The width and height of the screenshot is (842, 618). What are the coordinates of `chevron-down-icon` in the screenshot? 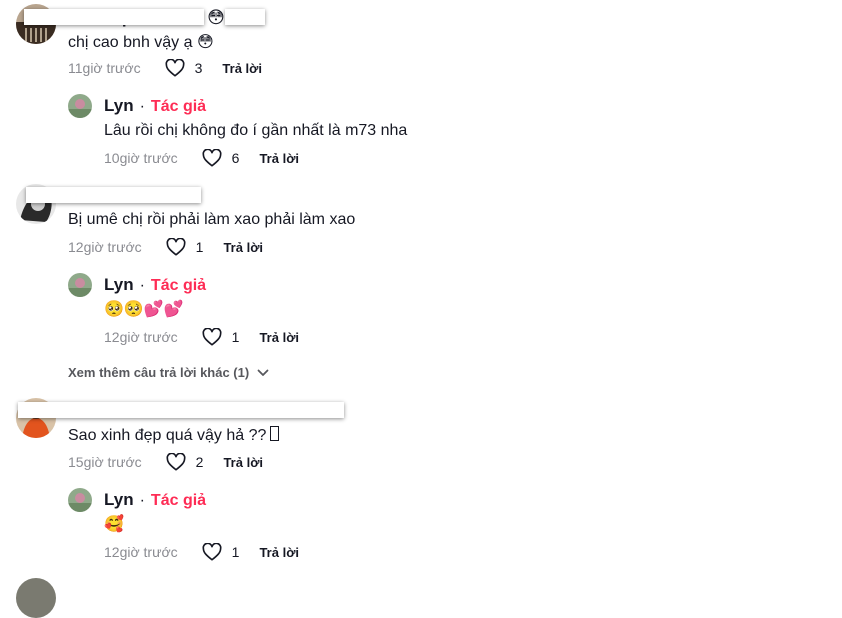 It's located at (263, 372).